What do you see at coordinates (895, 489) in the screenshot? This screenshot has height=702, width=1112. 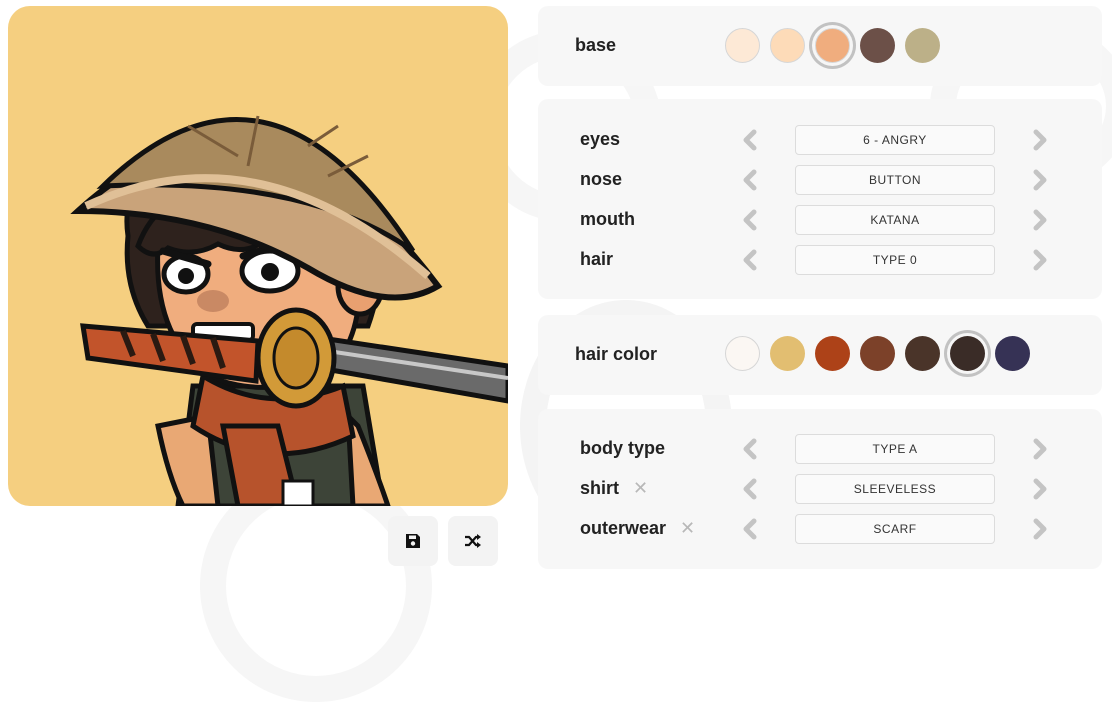 I see `option-value: SLEEVELESS` at bounding box center [895, 489].